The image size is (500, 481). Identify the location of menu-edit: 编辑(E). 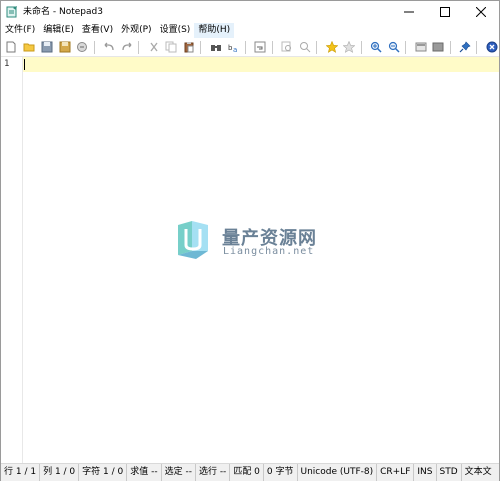
(58, 30).